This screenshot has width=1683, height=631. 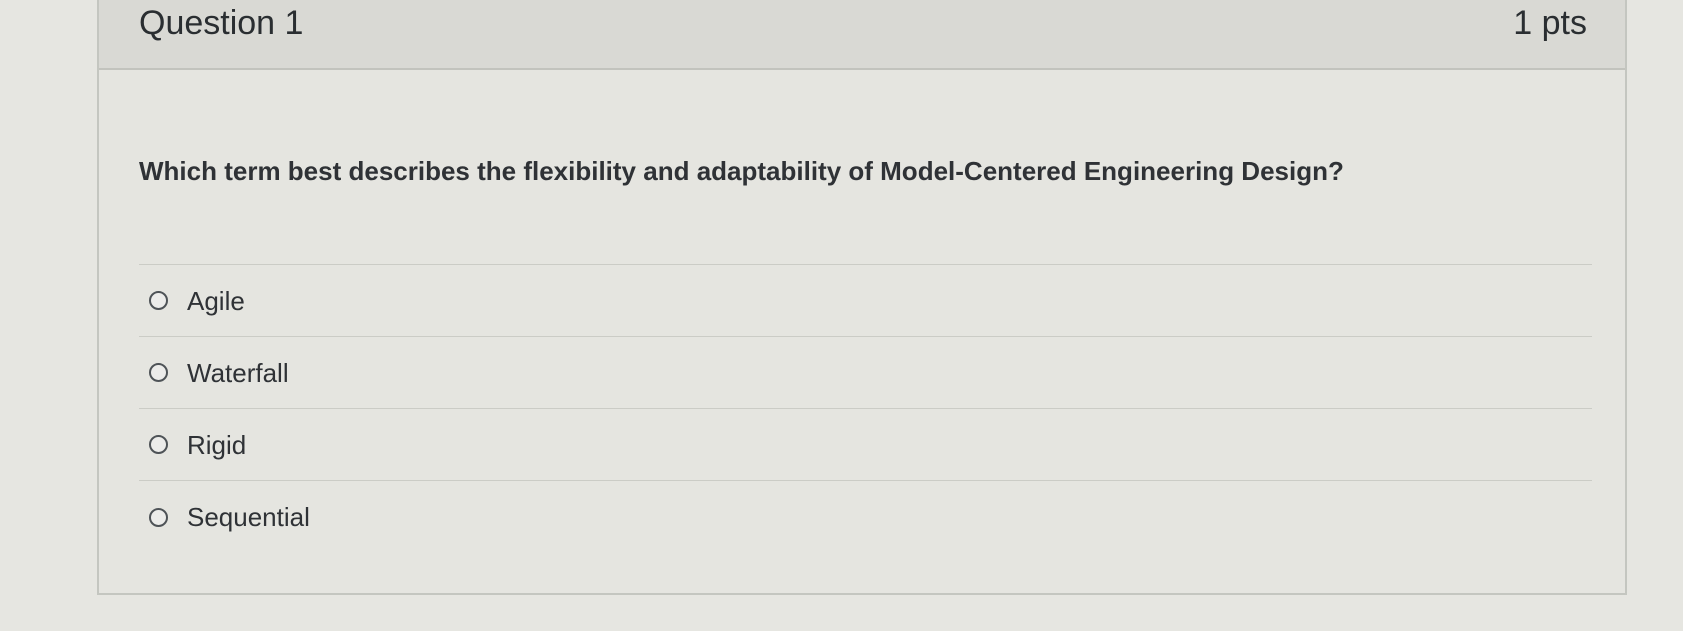 I want to click on question-title: Question 1, so click(x=221, y=23).